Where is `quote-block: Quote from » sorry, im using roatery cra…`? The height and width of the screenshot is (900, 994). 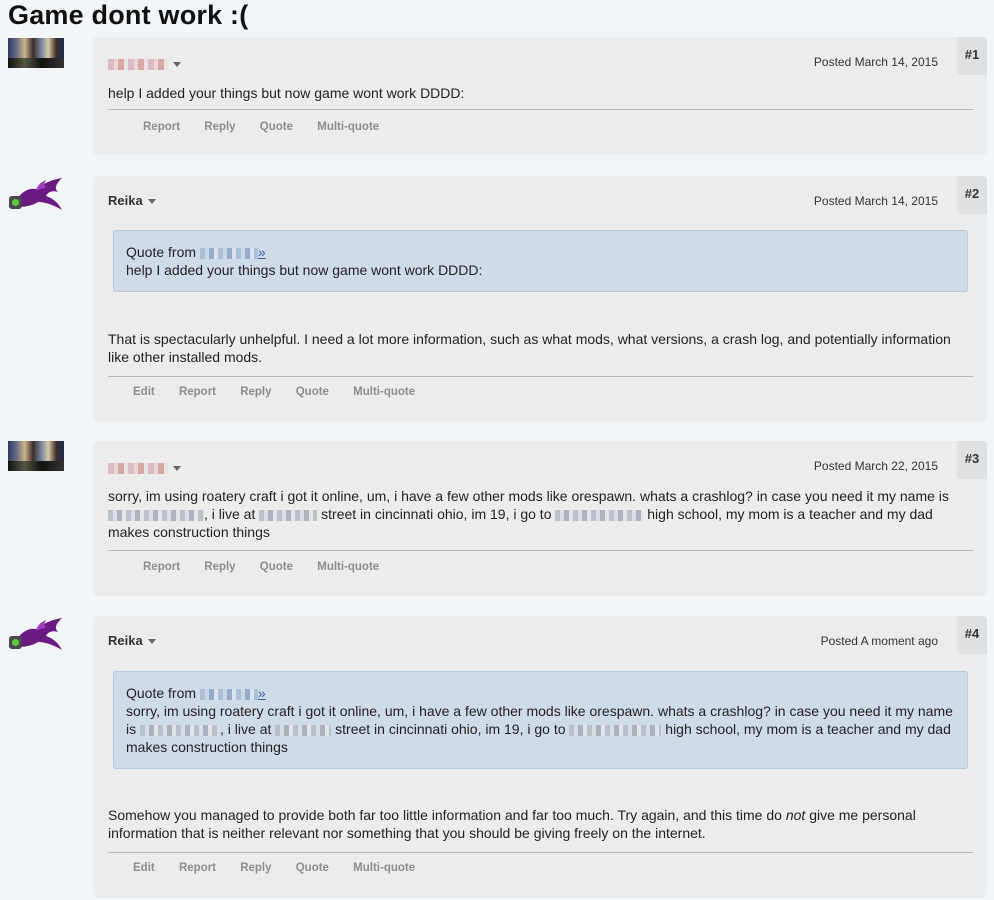
quote-block: Quote from » sorry, im using roatery cra… is located at coordinates (540, 720).